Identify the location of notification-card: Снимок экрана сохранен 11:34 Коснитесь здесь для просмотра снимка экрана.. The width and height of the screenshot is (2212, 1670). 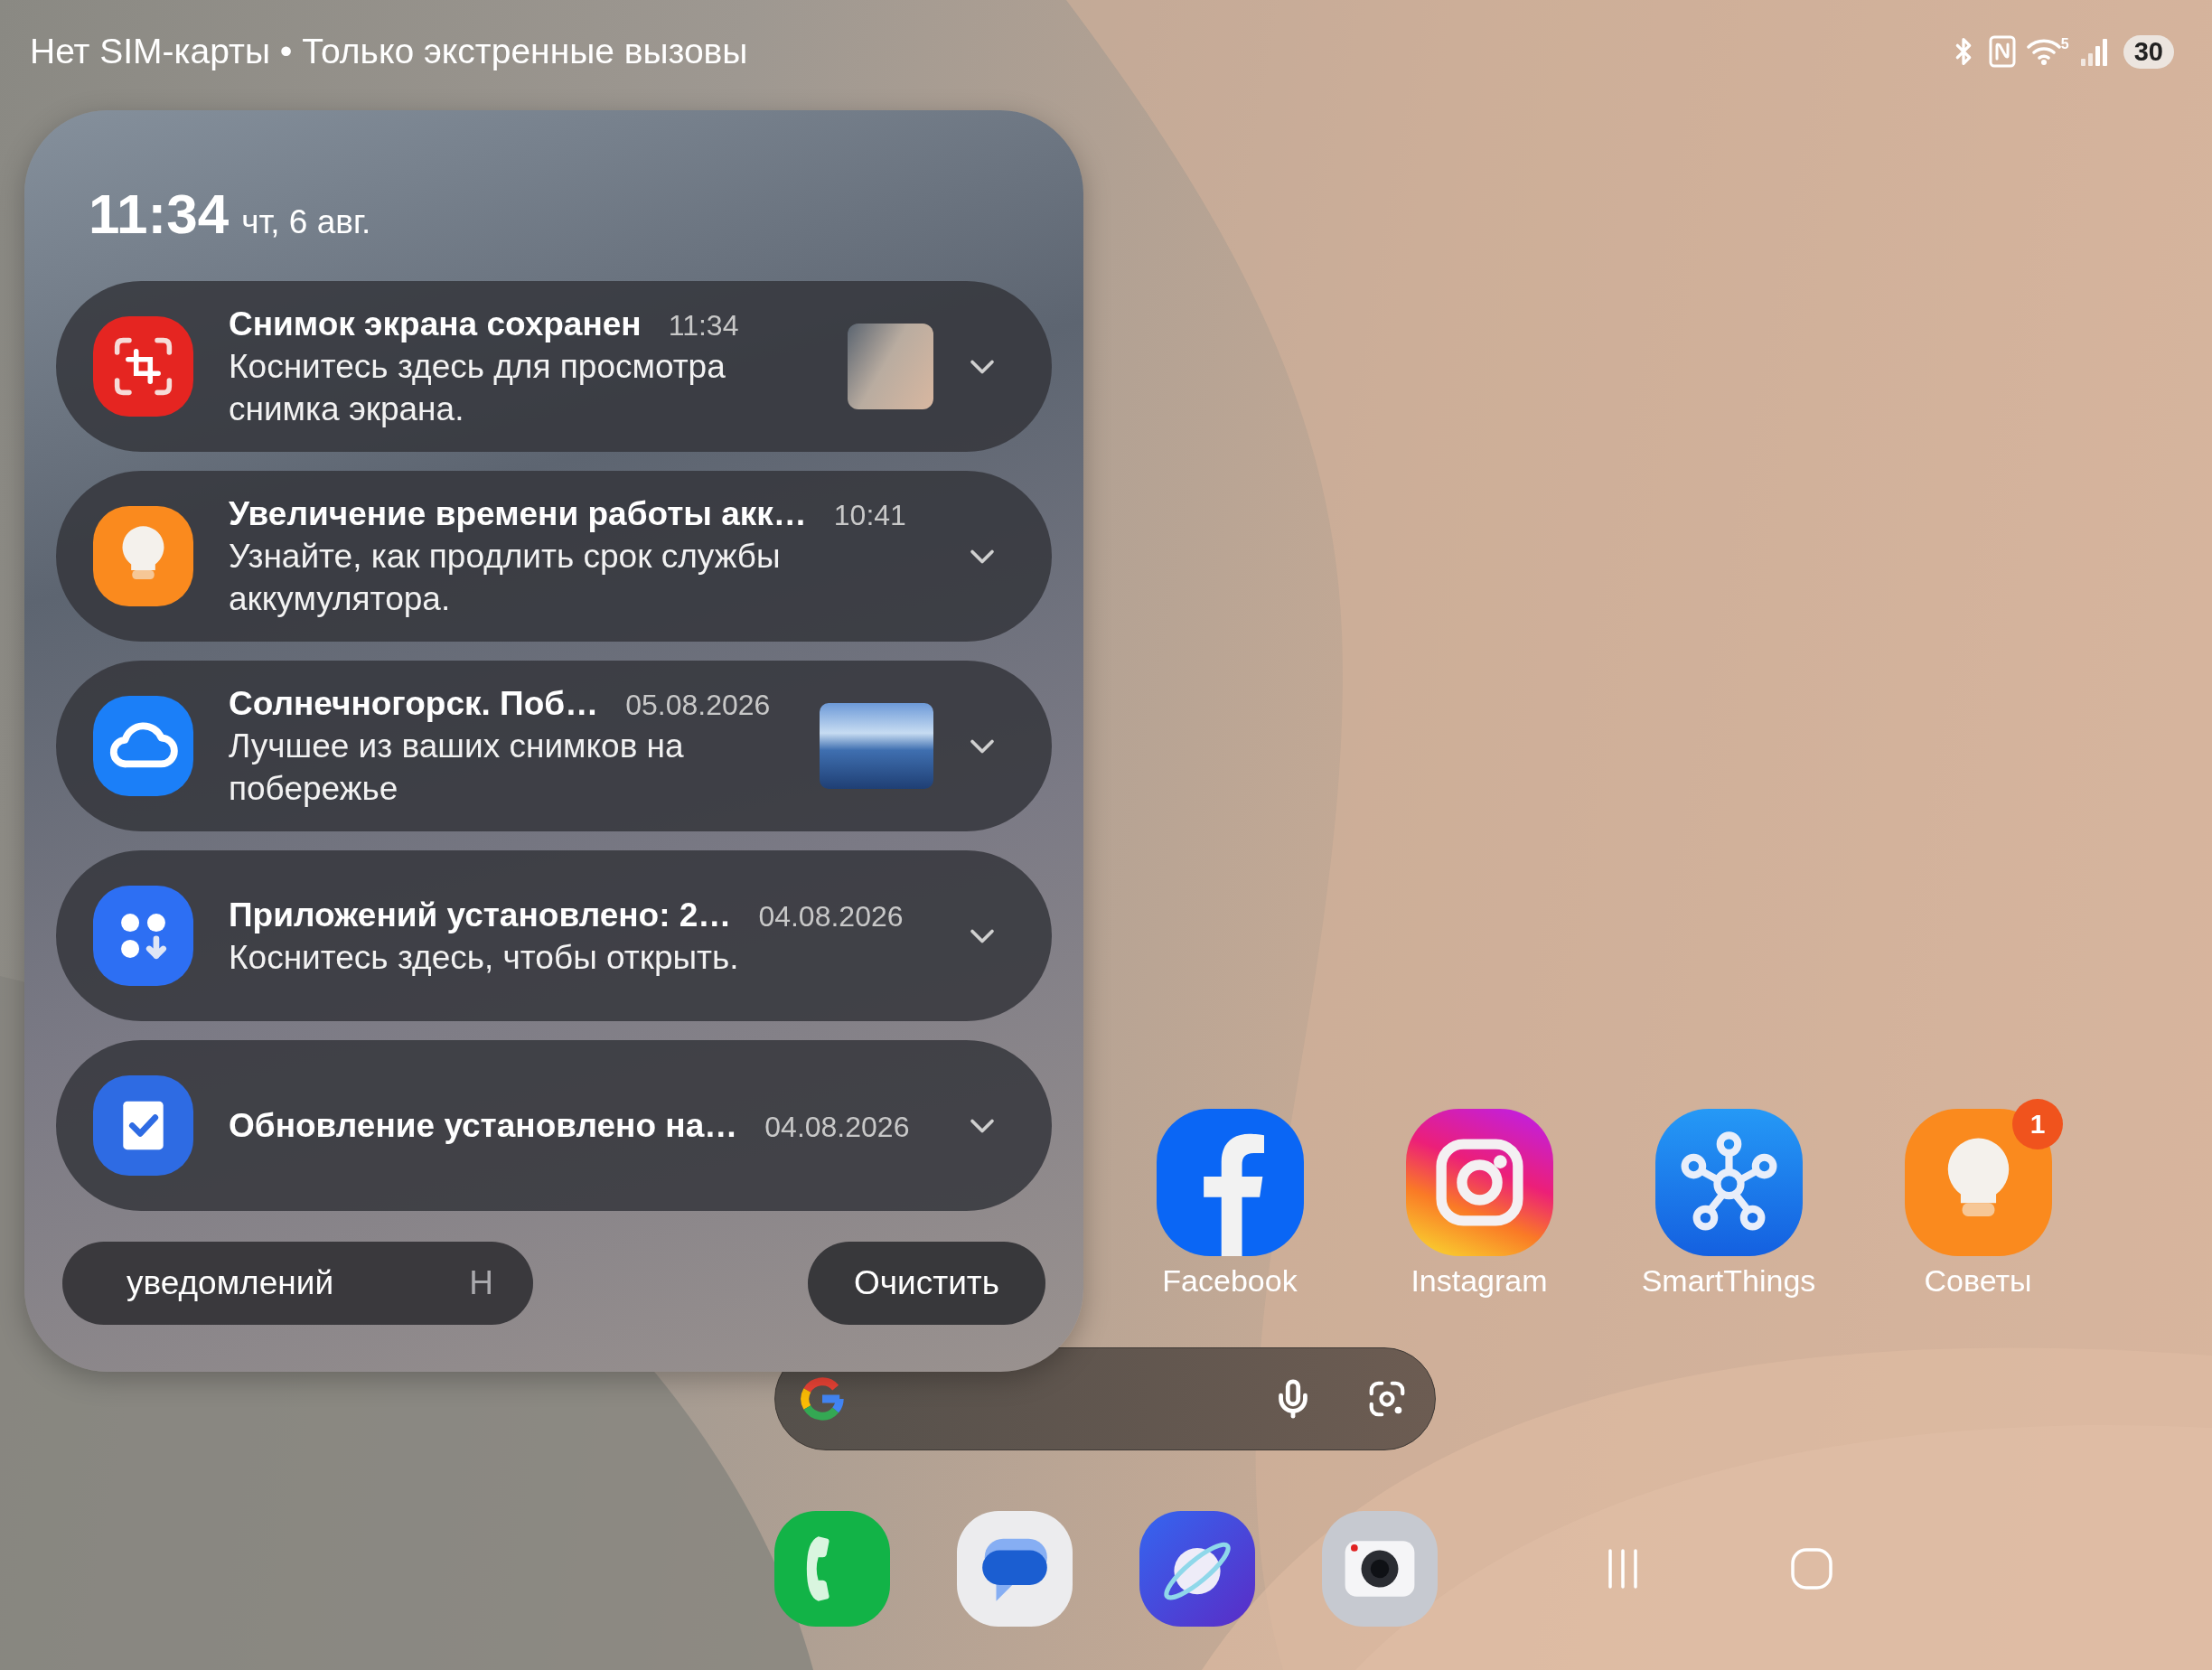
(554, 366).